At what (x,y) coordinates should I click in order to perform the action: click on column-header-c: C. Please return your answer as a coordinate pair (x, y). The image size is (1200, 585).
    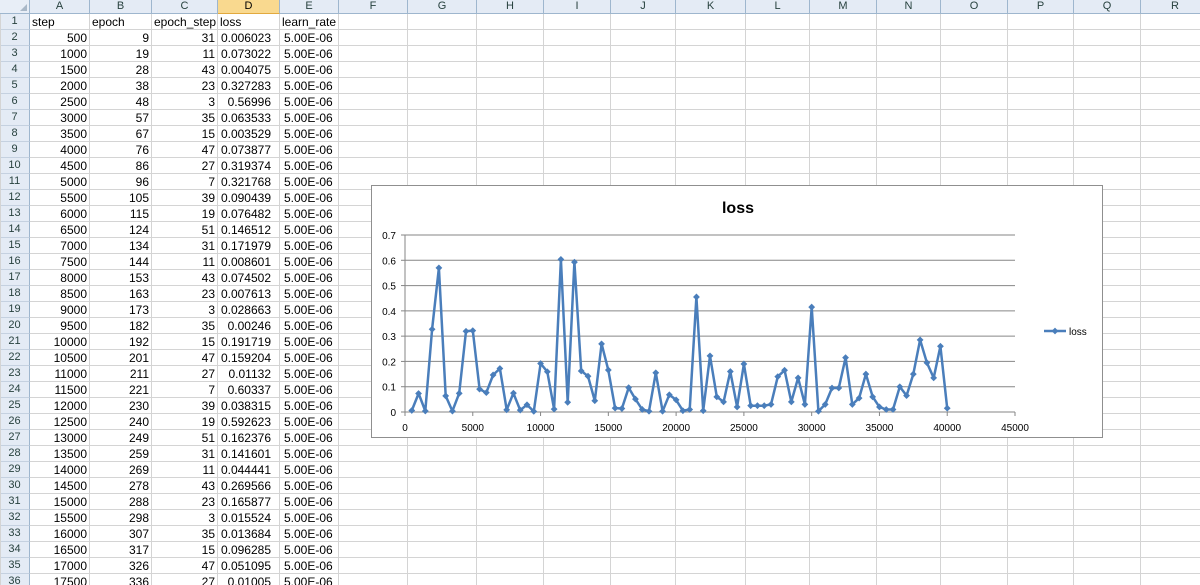
    Looking at the image, I should click on (185, 7).